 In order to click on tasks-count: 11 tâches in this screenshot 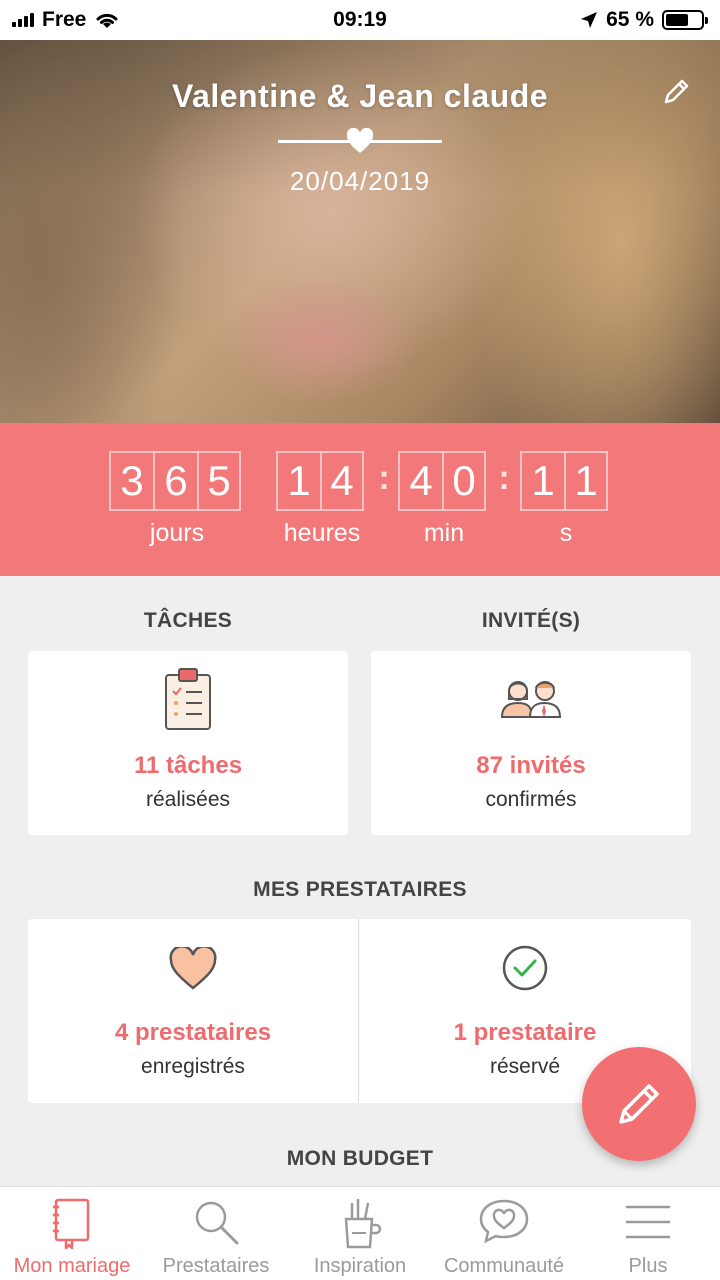, I will do `click(188, 765)`.